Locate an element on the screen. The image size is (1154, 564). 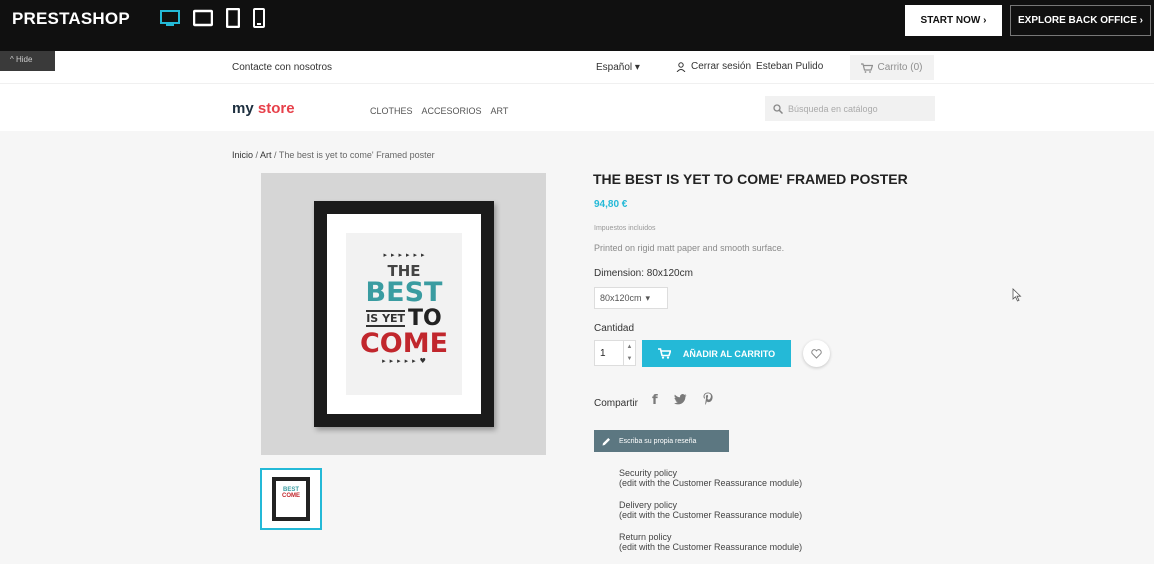
product-title: THE BEST IS YET TO COME' FRAMED POSTER is located at coordinates (750, 179).